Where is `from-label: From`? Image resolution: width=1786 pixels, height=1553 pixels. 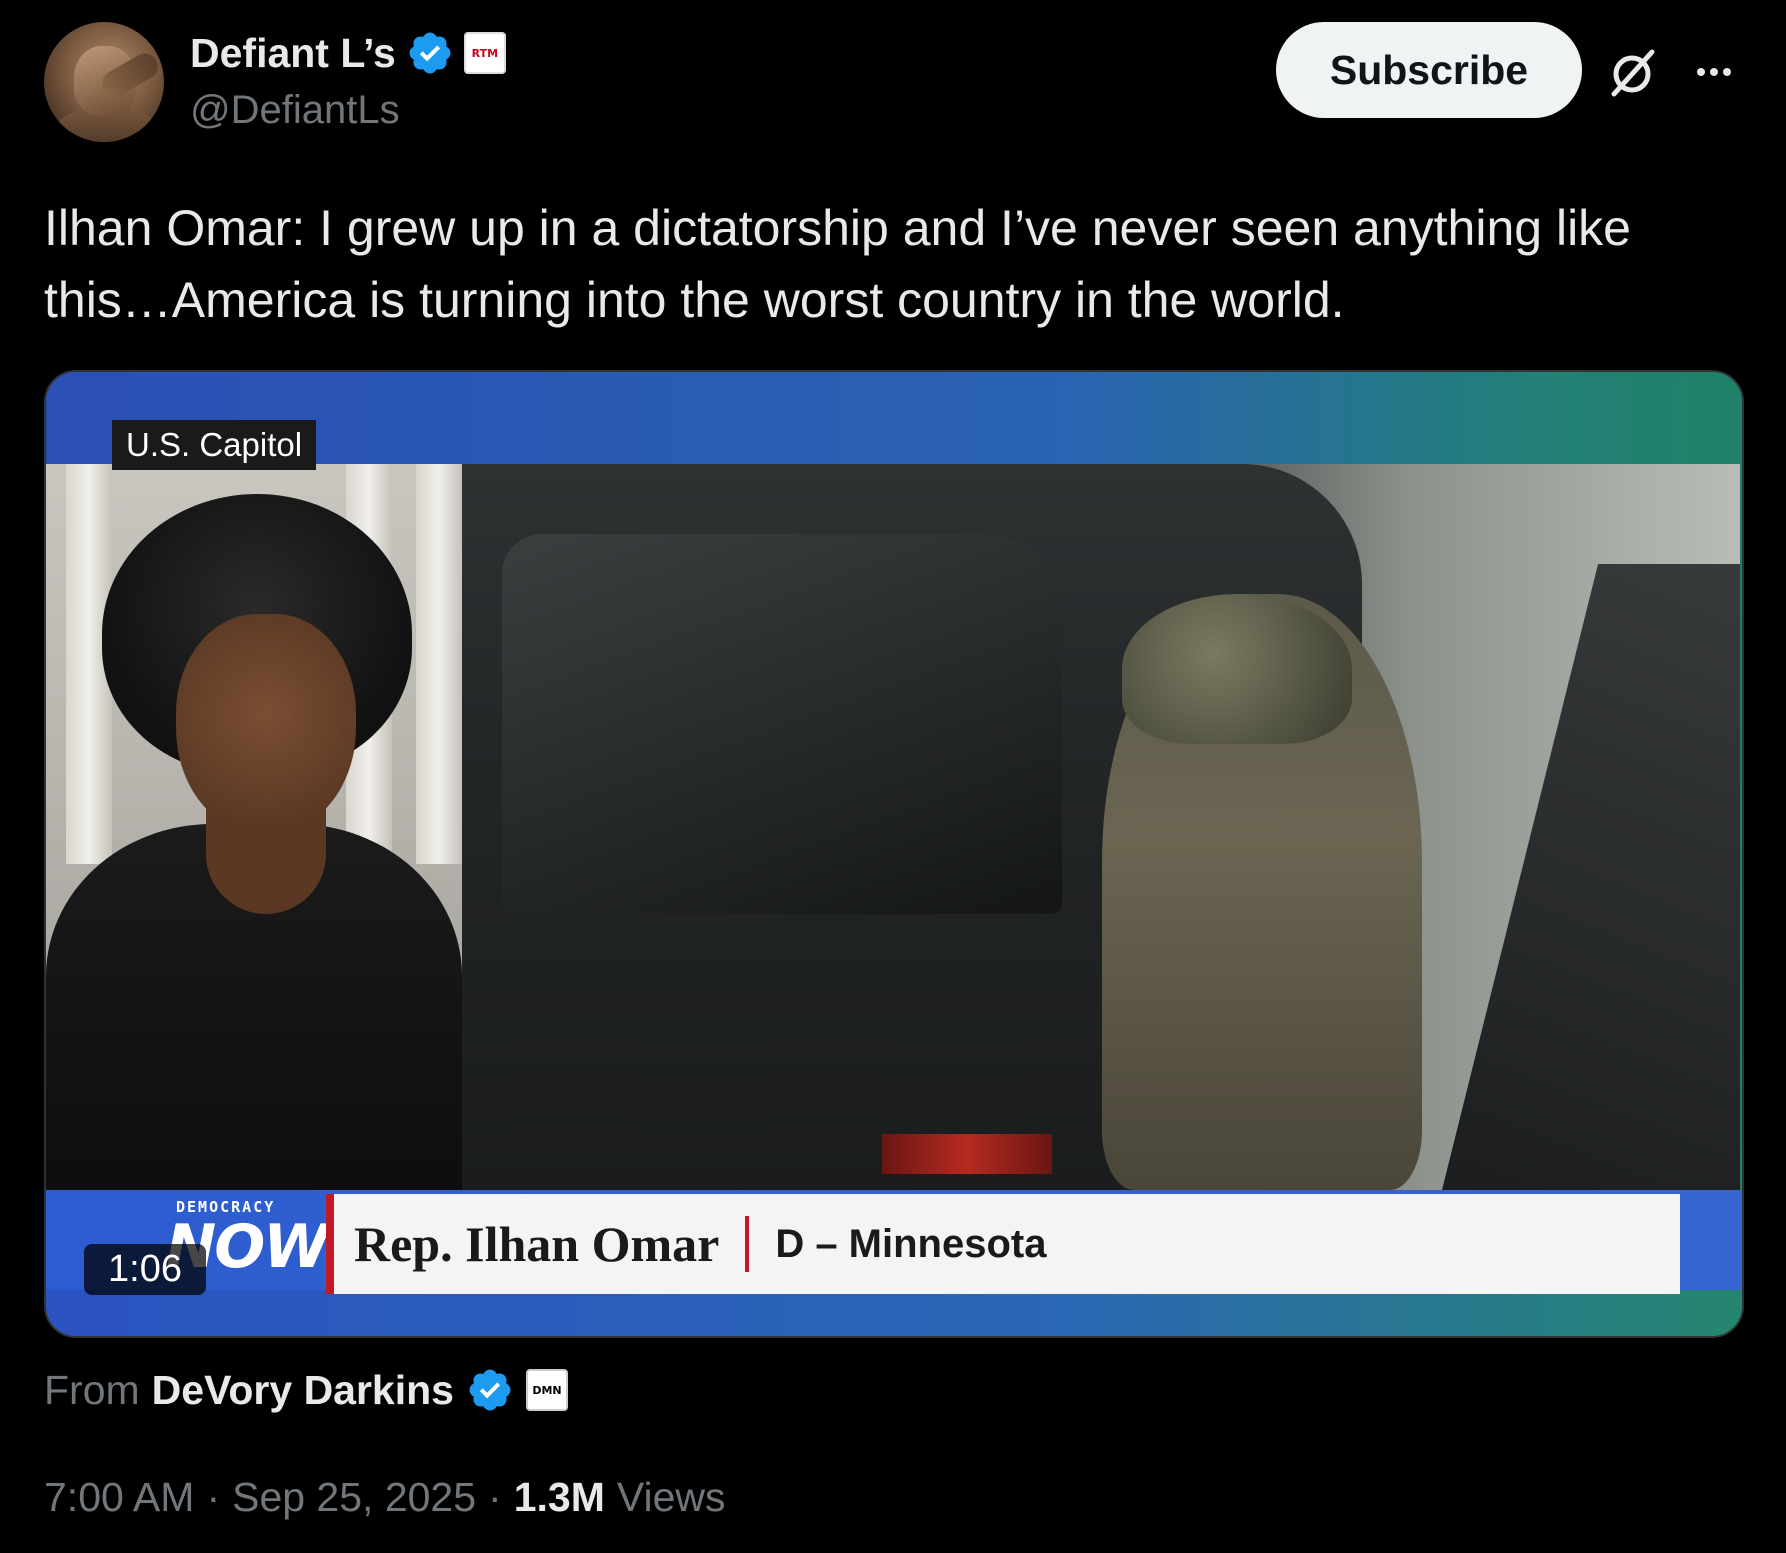
from-label: From is located at coordinates (92, 1389).